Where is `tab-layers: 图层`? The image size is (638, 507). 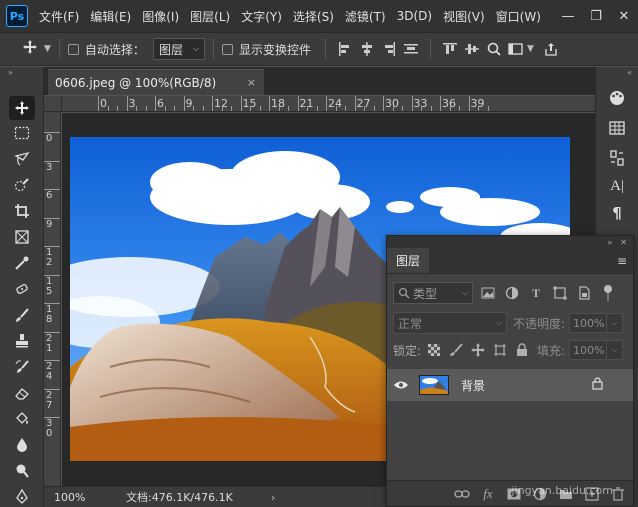 tab-layers: 图层 is located at coordinates (408, 260).